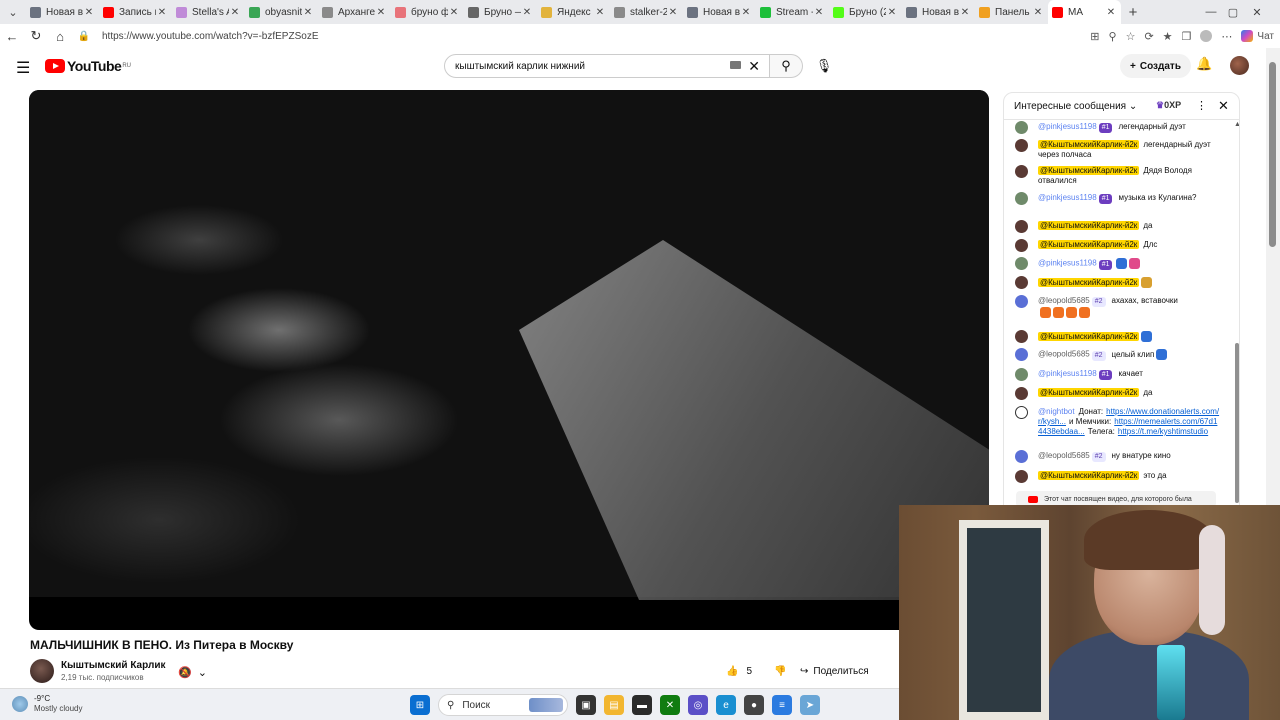 The image size is (1280, 720). I want to click on terminal-icon: ▬, so click(642, 705).